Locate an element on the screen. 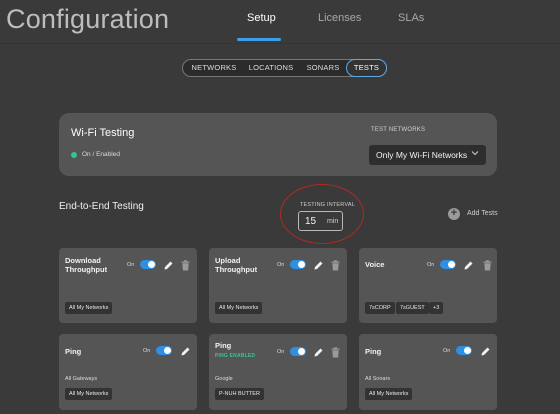 The height and width of the screenshot is (414, 560). subtab-bar: NETWORKS LOCATIONS SONARS TESTS is located at coordinates (284, 68).